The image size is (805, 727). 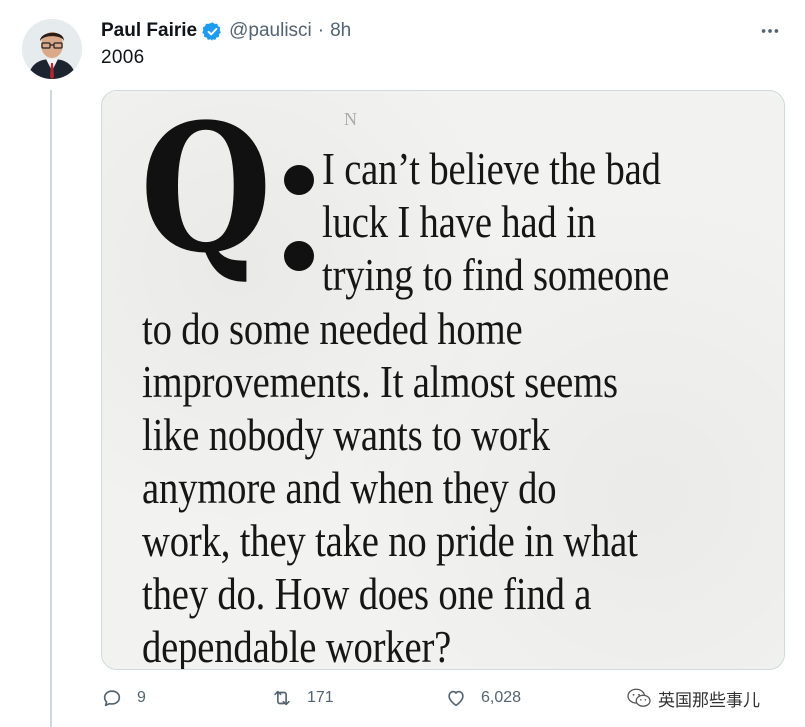 What do you see at coordinates (496, 274) in the screenshot?
I see `clipping-line: trying to find someone` at bounding box center [496, 274].